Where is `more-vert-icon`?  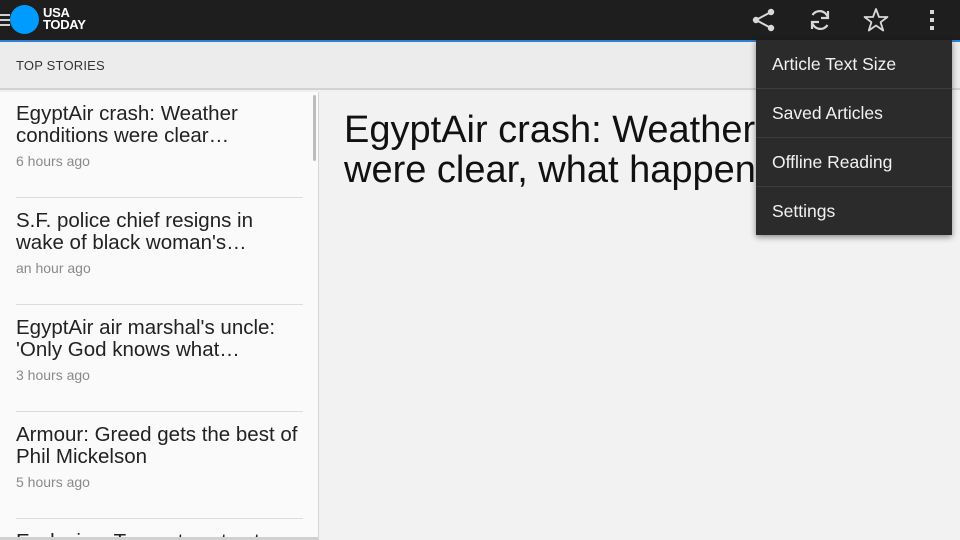 more-vert-icon is located at coordinates (932, 20).